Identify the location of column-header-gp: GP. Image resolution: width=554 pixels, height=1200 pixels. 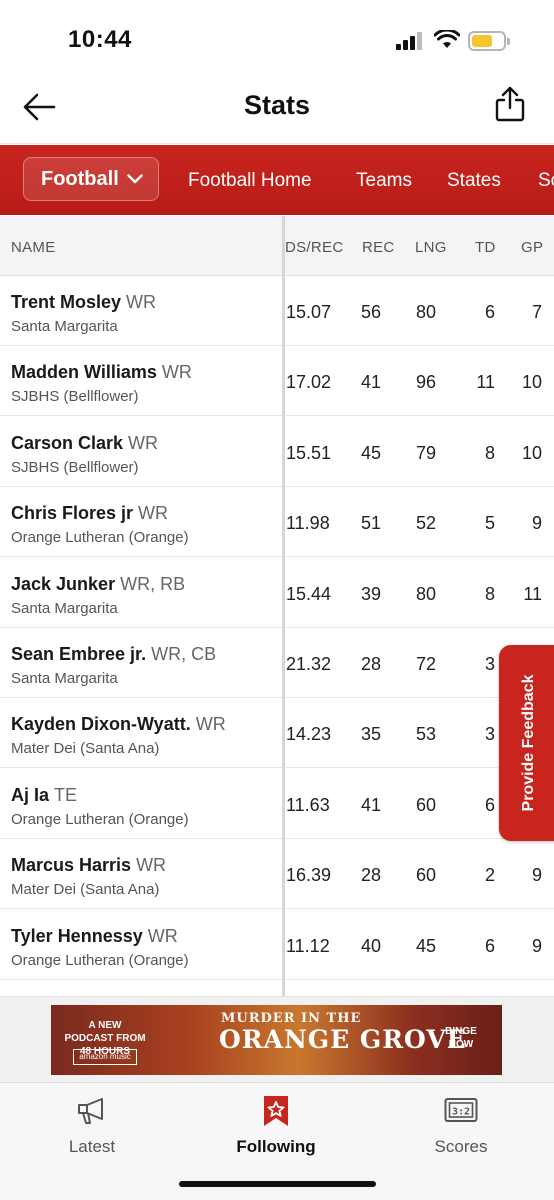
(532, 247).